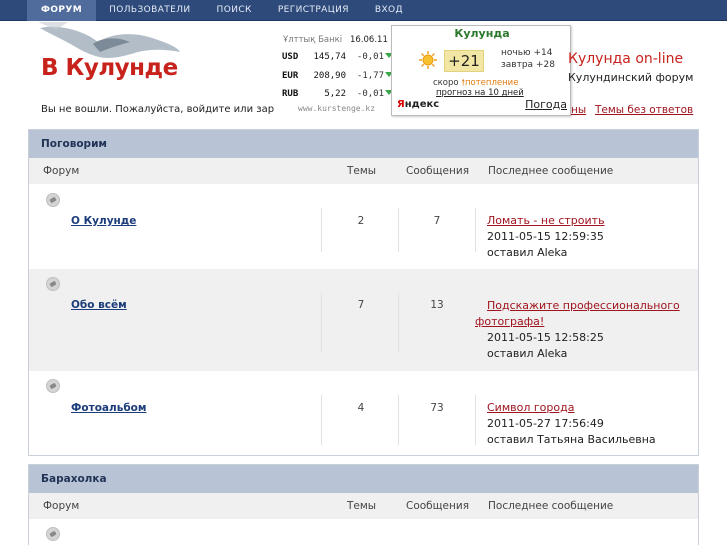 The height and width of the screenshot is (545, 727). Describe the element at coordinates (545, 423) in the screenshot. I see `last-post-date: 2011-05-27 17:56:49` at that location.